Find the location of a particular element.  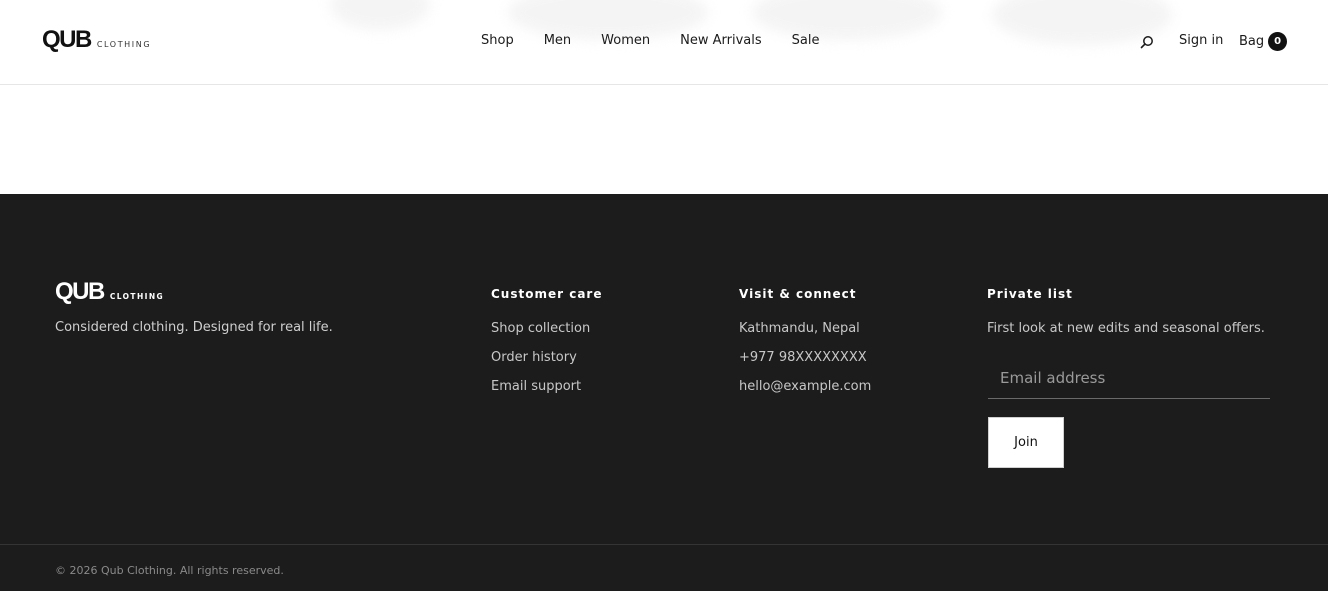

nav-women: Women is located at coordinates (625, 40).